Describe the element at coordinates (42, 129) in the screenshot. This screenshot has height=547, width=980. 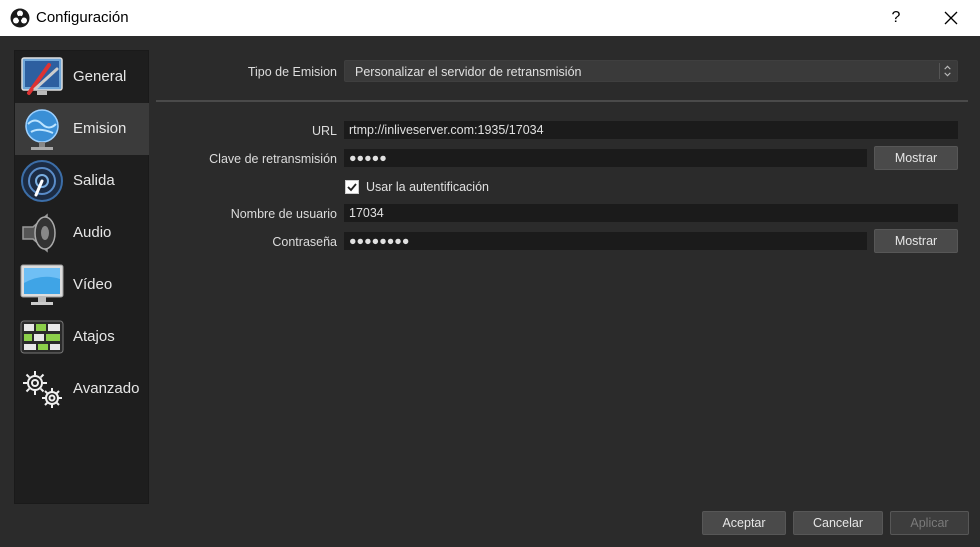
I see `emision-icon` at that location.